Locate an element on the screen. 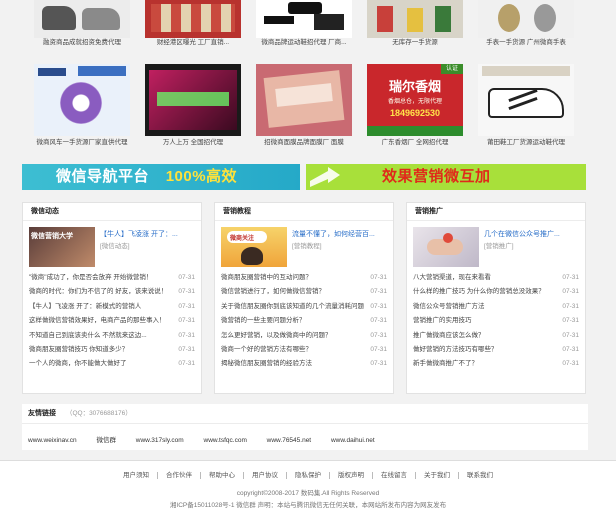  footer-link: 用户须知 is located at coordinates (136, 475).